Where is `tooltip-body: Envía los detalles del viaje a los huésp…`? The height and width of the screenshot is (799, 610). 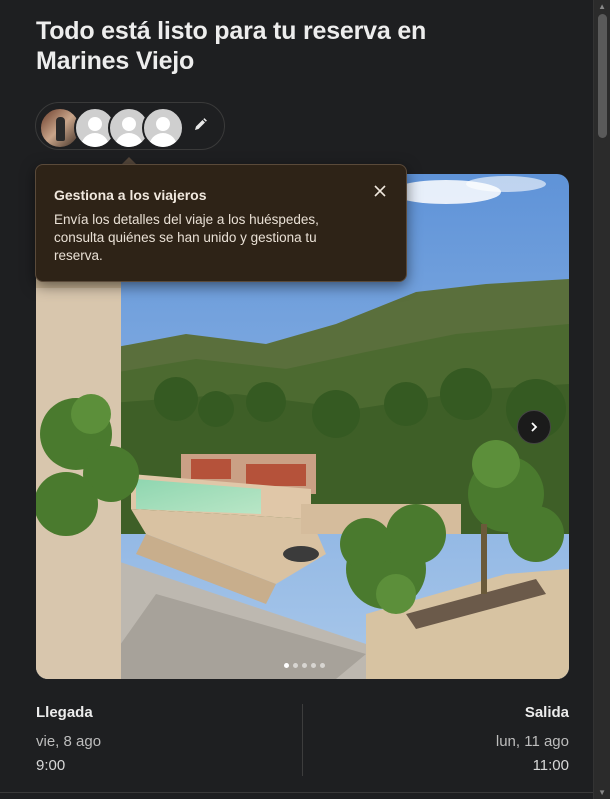 tooltip-body: Envía los detalles del viaje a los huésp… is located at coordinates (186, 237).